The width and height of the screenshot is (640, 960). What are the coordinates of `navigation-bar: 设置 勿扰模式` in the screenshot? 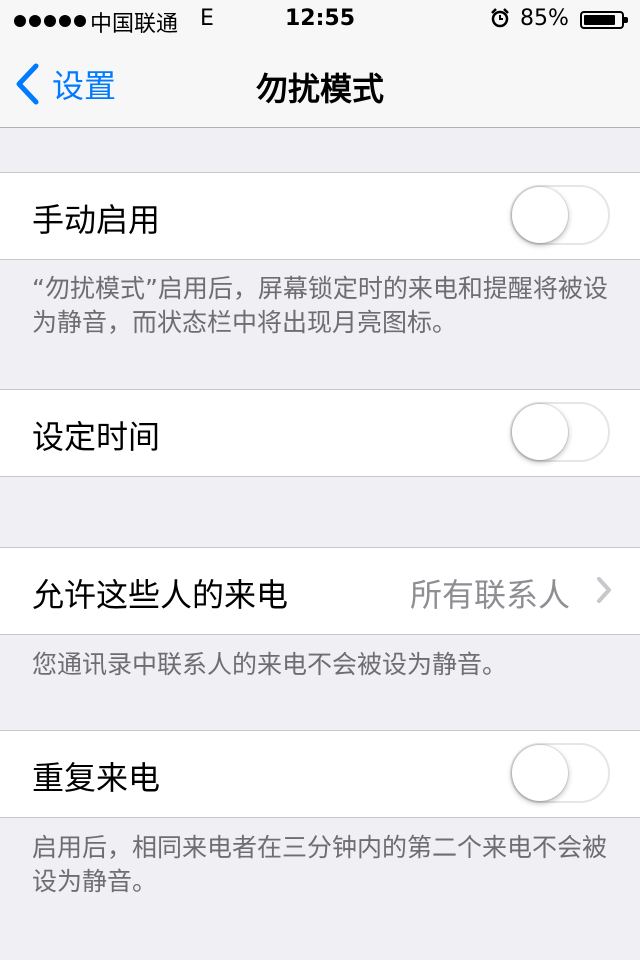 It's located at (320, 84).